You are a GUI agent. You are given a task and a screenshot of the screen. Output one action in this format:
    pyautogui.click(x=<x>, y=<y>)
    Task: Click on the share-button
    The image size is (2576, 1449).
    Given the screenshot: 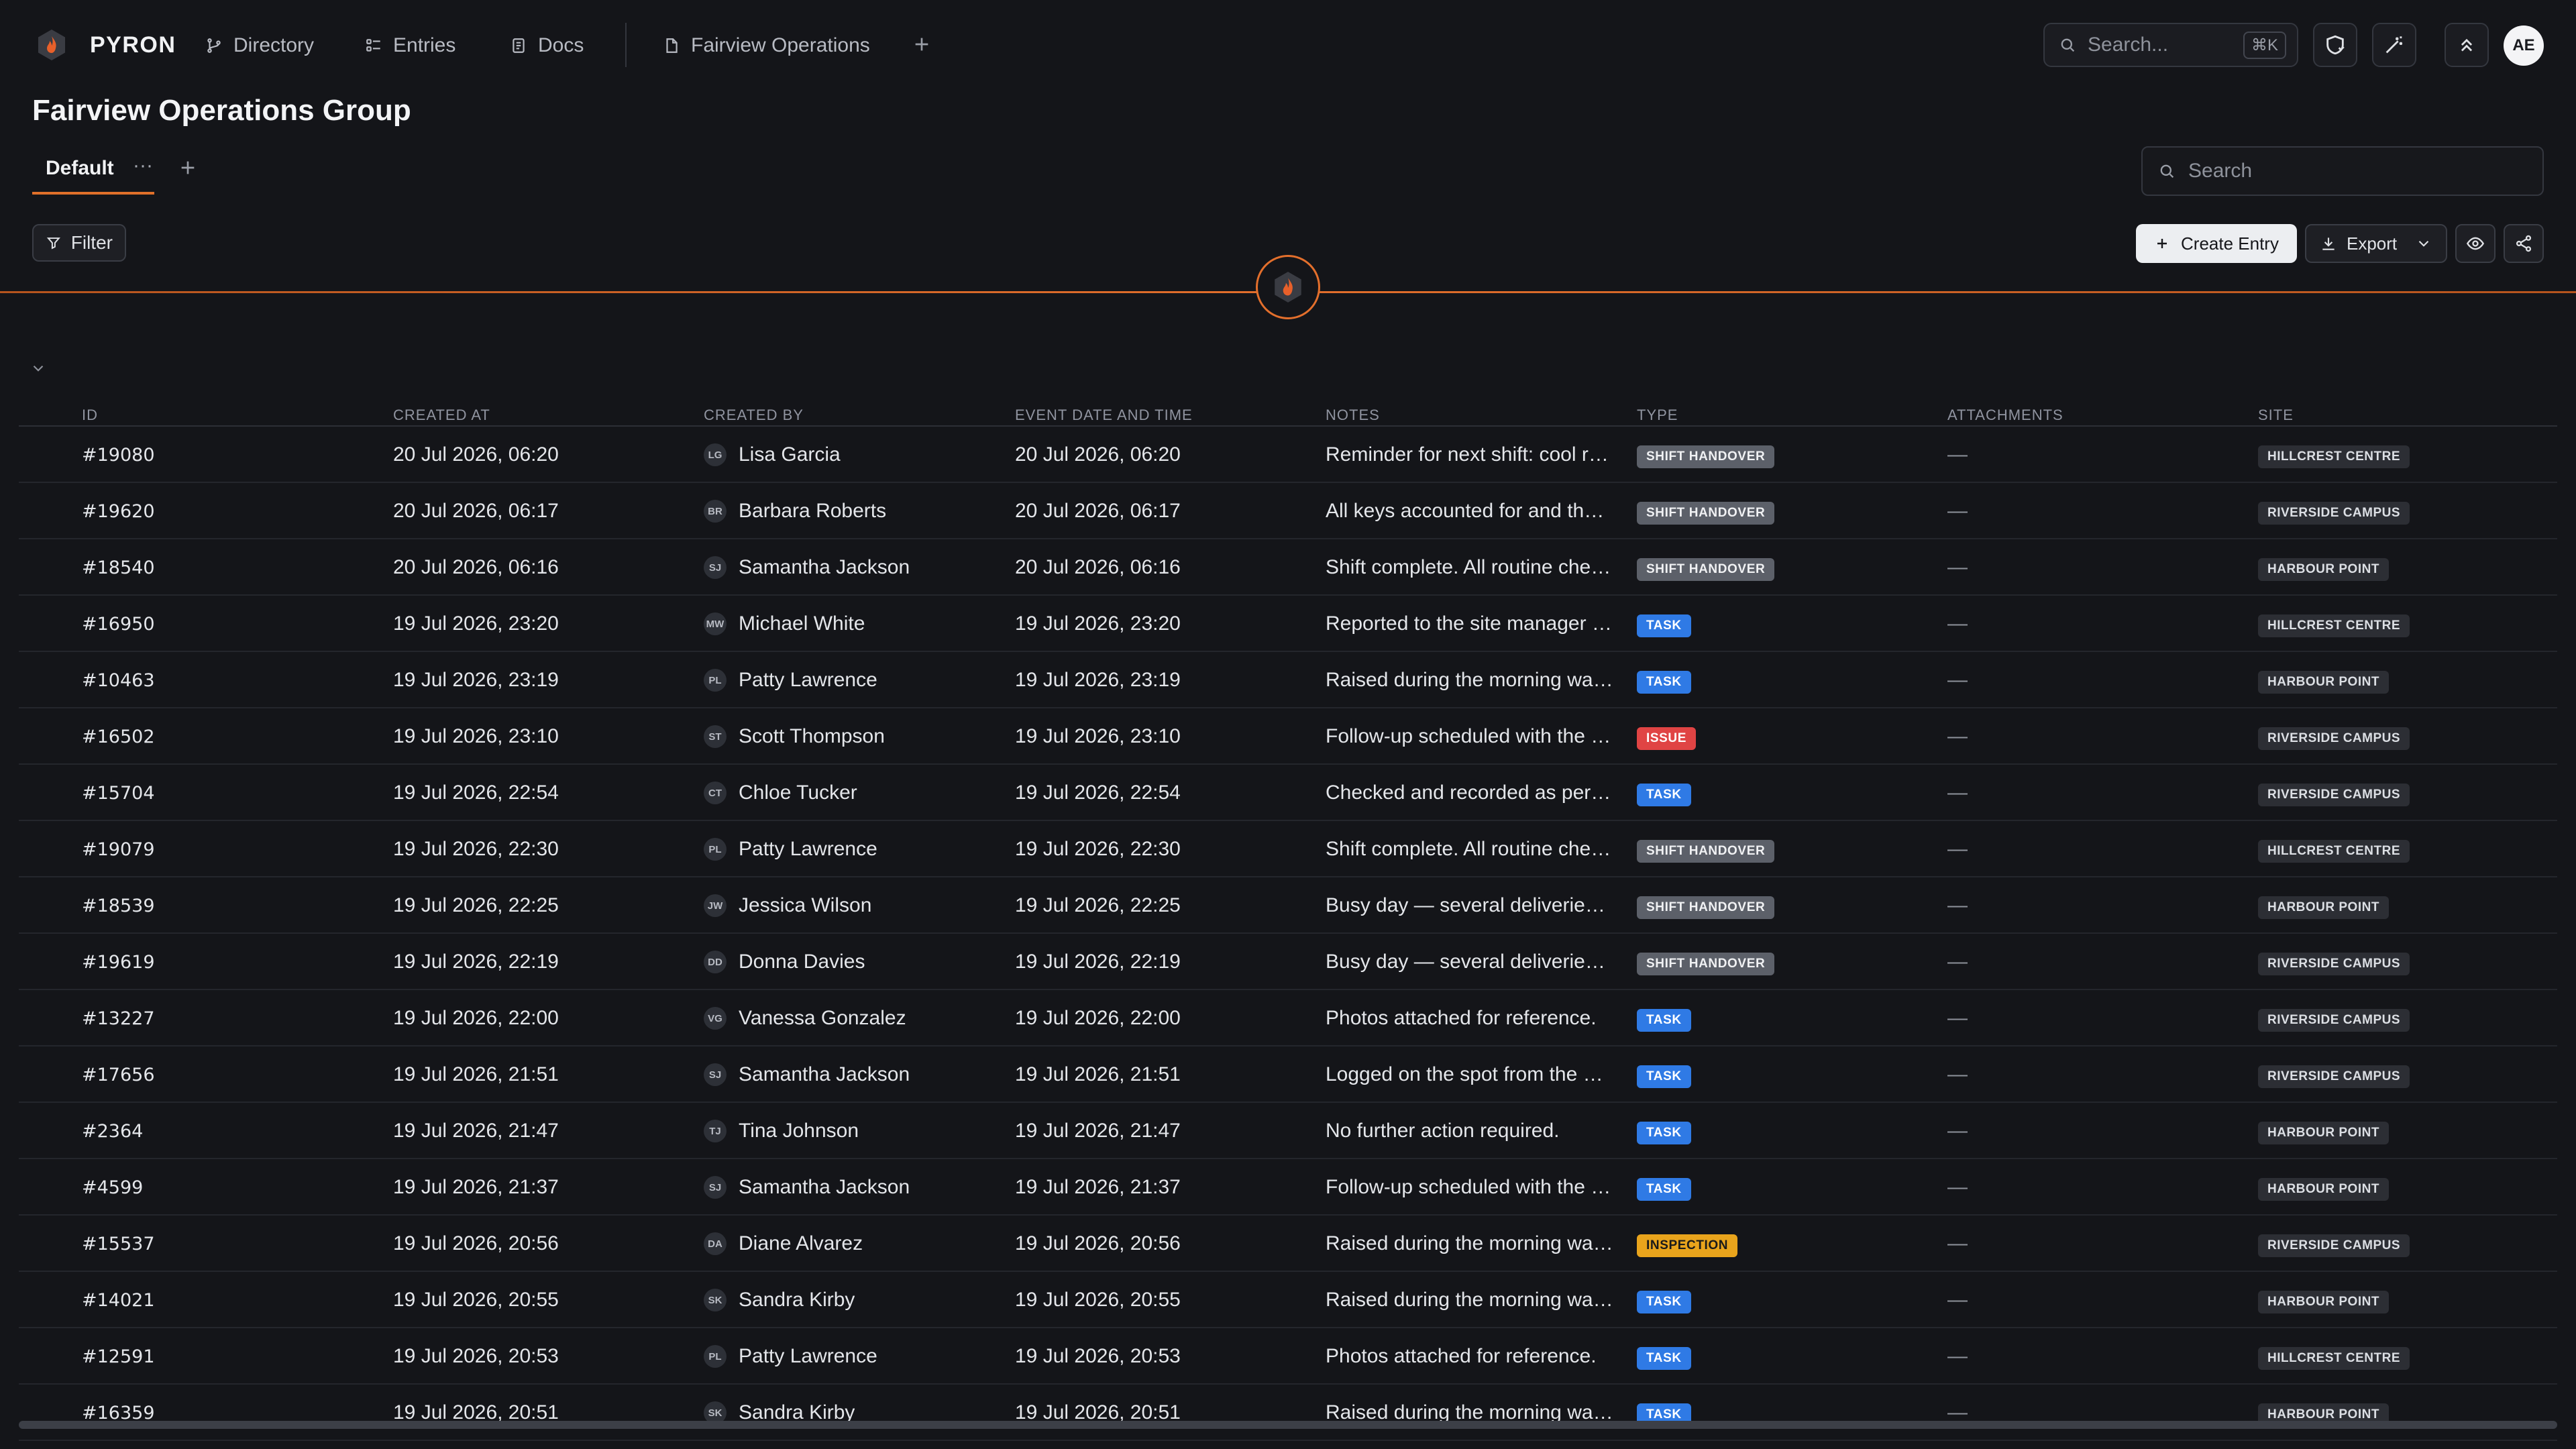 What is the action you would take?
    pyautogui.click(x=2524, y=243)
    